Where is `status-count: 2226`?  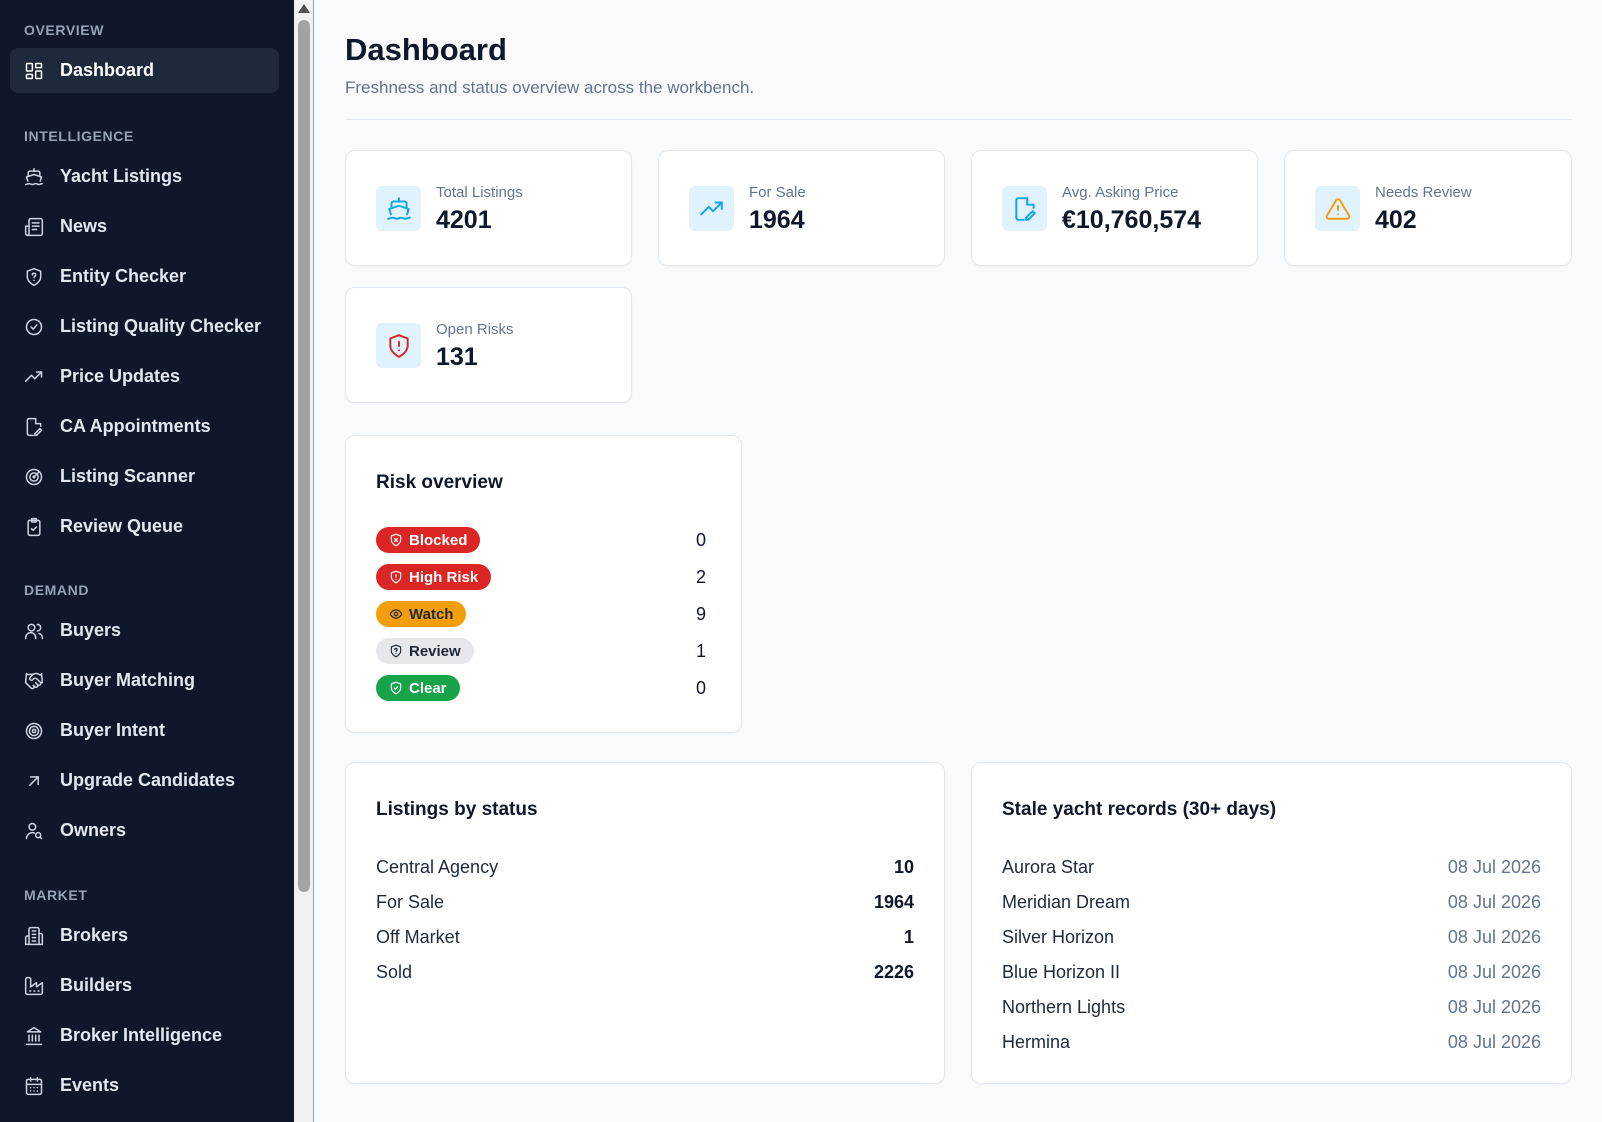 status-count: 2226 is located at coordinates (893, 972).